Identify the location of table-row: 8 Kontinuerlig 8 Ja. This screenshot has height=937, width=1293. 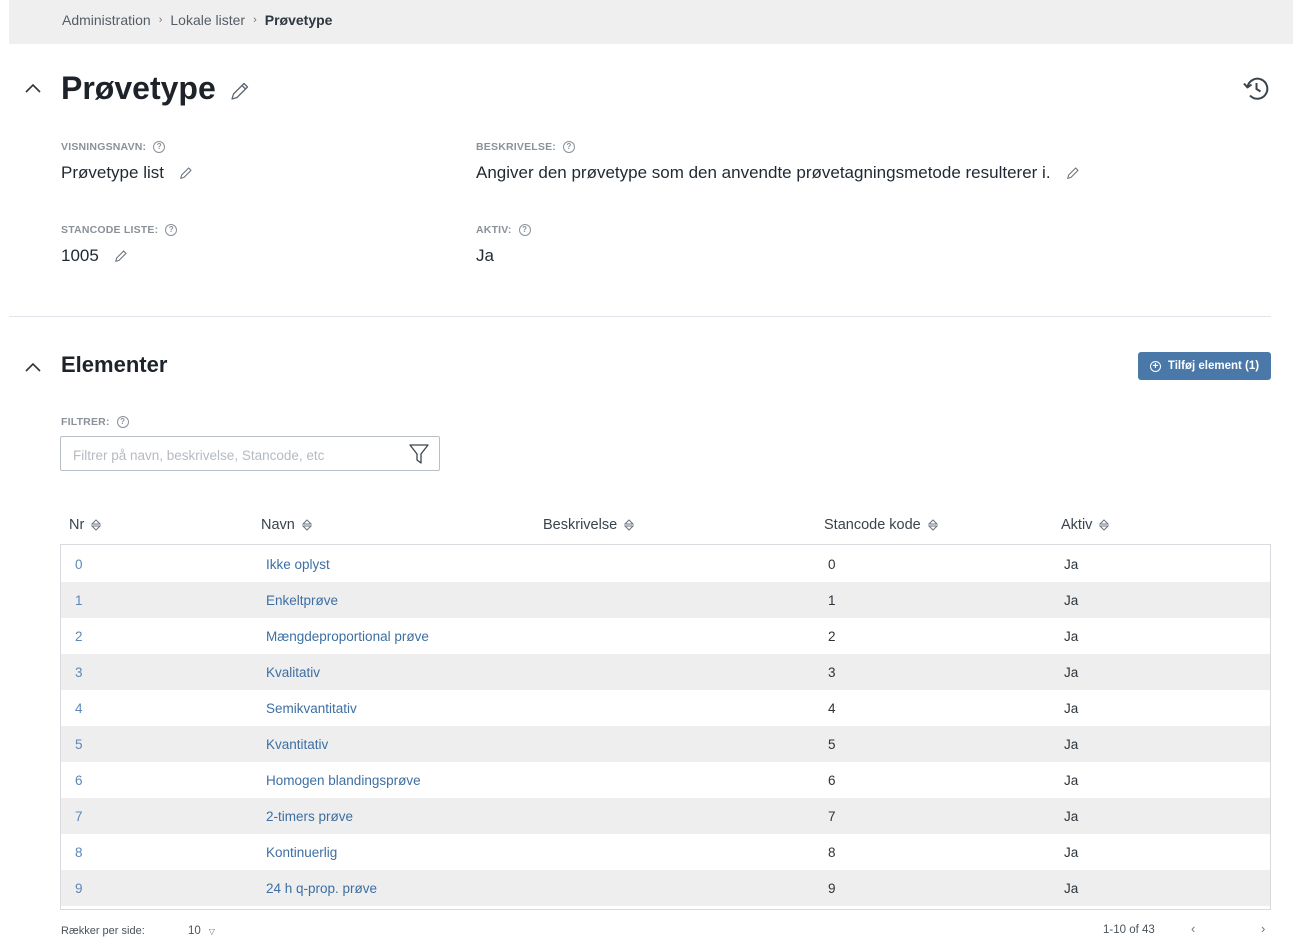
(665, 852).